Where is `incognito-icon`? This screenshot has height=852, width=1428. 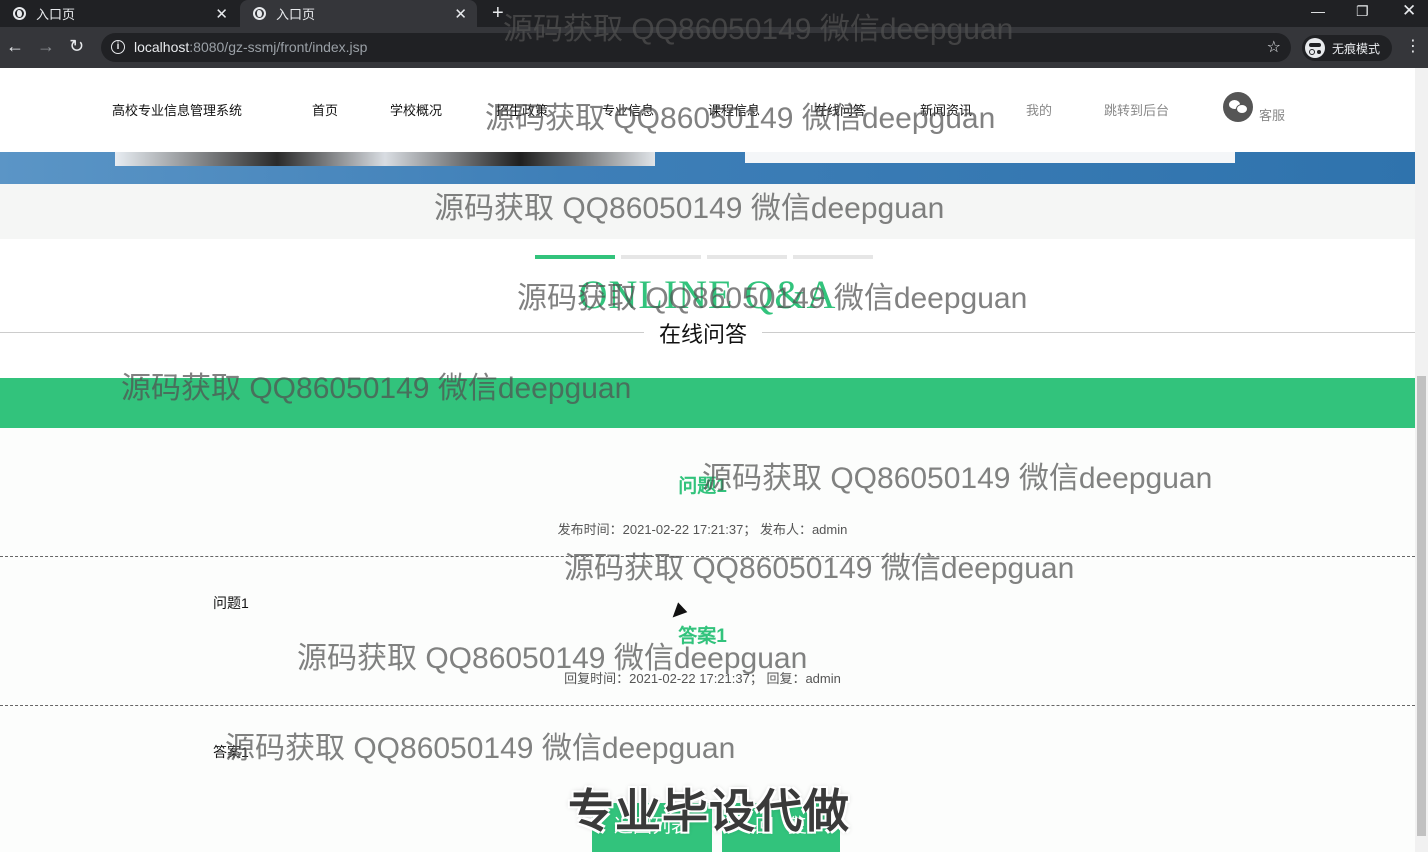 incognito-icon is located at coordinates (1315, 48).